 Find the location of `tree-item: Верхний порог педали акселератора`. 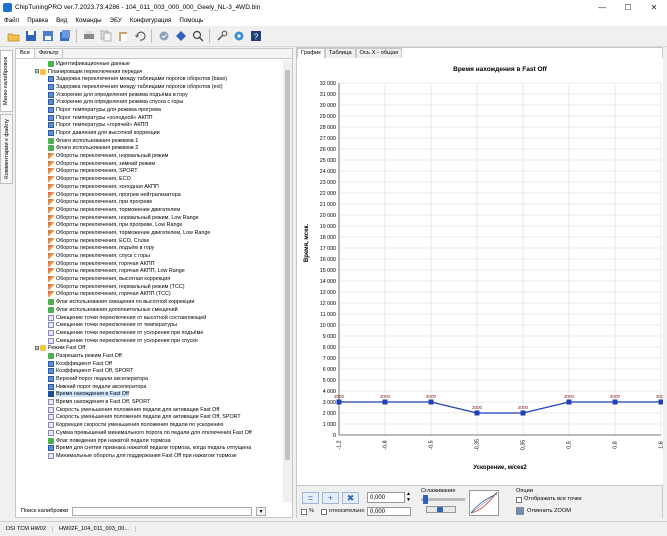

tree-item: Верхний порог педали акселератора is located at coordinates (149, 379).